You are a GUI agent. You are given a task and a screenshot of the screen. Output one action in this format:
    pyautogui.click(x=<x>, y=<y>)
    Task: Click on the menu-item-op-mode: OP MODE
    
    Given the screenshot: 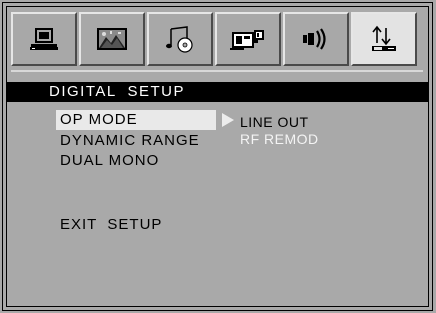 What is the action you would take?
    pyautogui.click(x=136, y=120)
    